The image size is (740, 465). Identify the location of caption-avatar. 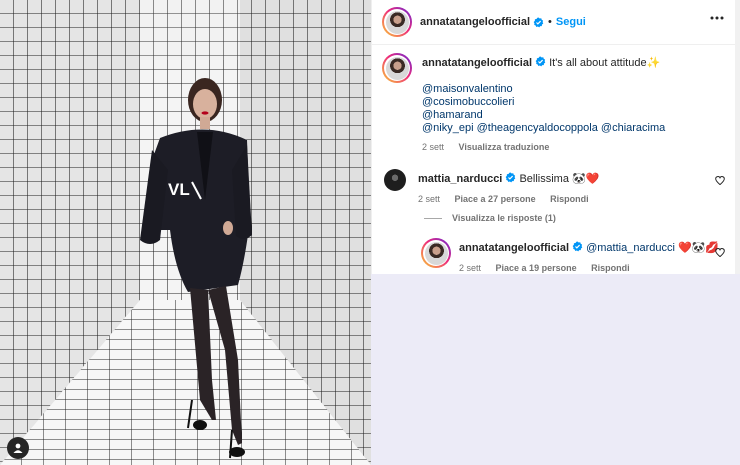
(397, 68).